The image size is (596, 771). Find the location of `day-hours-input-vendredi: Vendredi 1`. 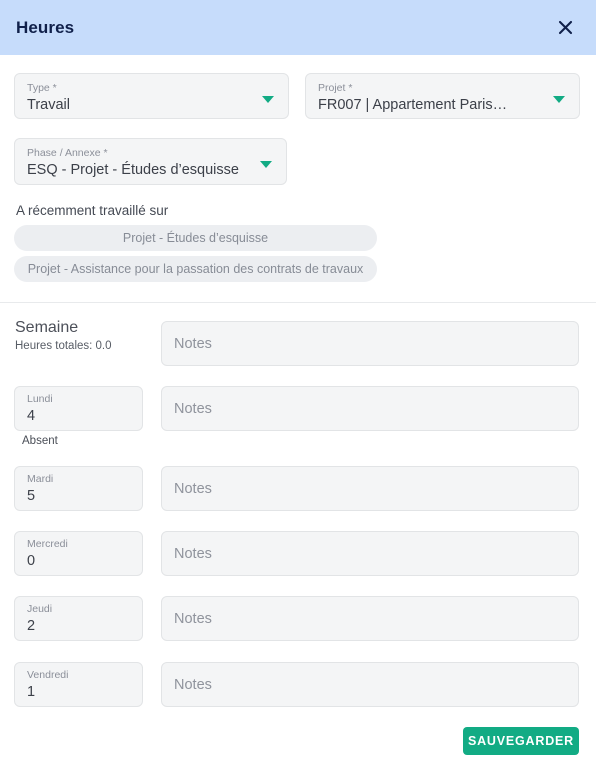

day-hours-input-vendredi: Vendredi 1 is located at coordinates (78, 684).